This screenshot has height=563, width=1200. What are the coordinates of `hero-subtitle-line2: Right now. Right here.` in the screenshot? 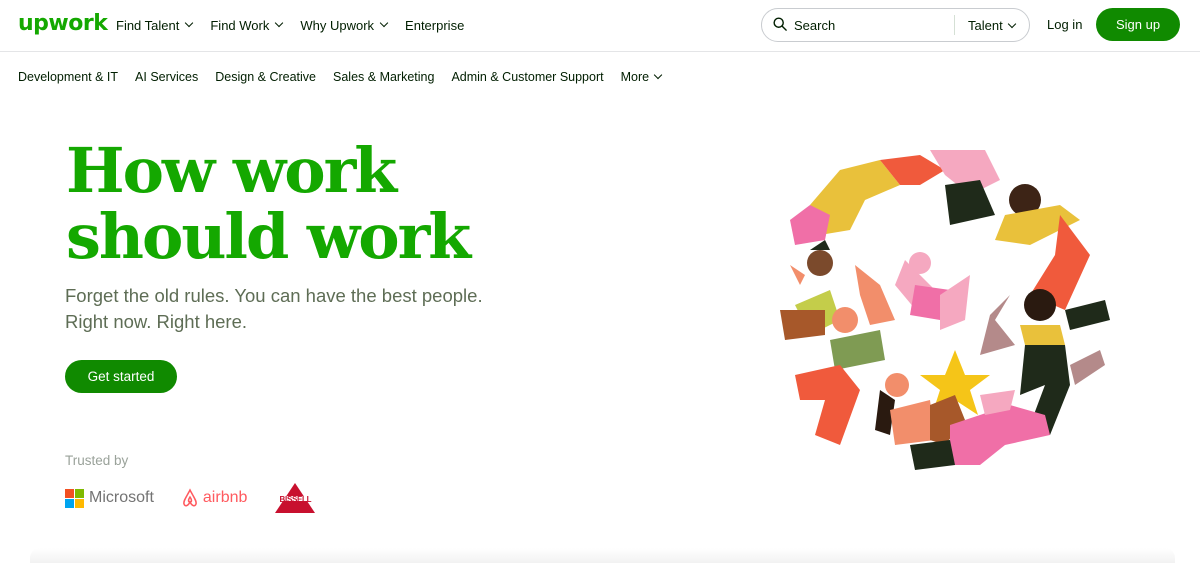 It's located at (156, 321).